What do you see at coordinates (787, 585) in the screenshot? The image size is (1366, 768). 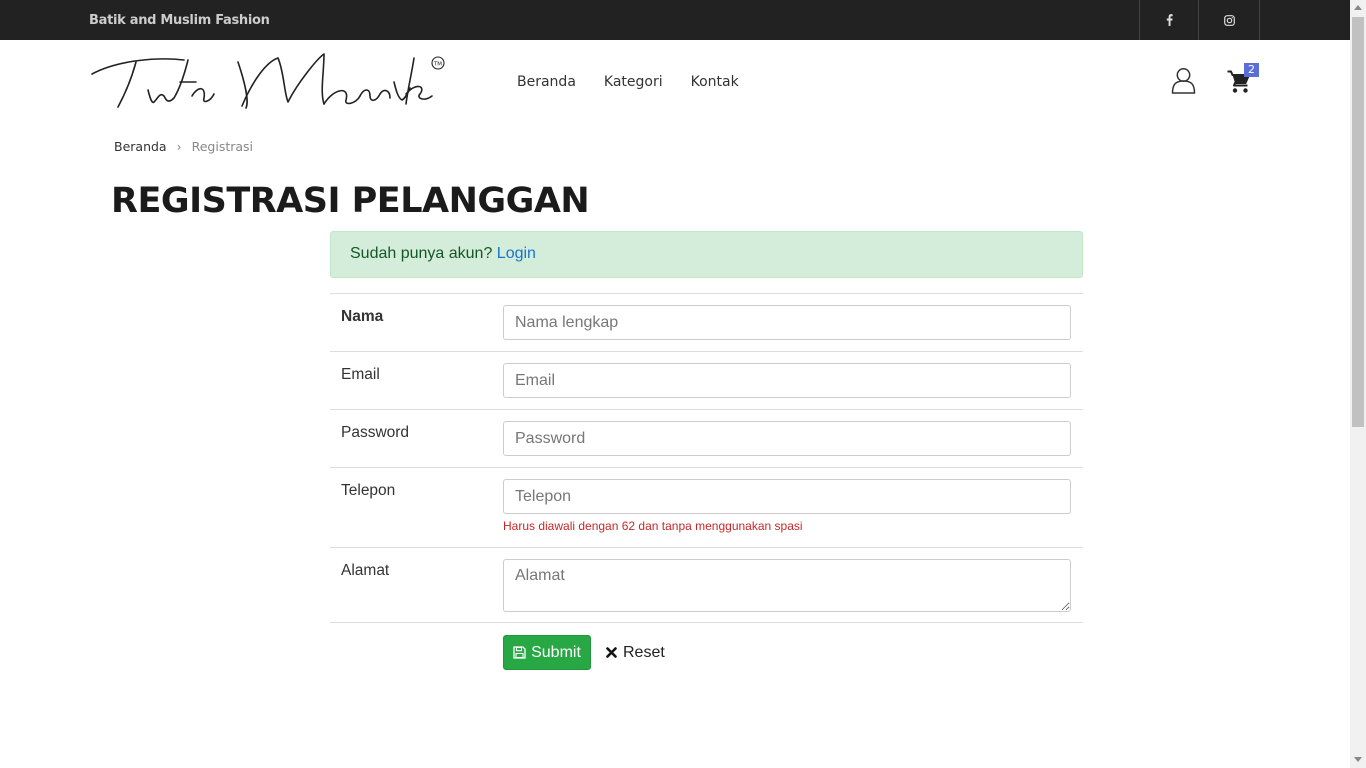 I see `alamat-textarea` at bounding box center [787, 585].